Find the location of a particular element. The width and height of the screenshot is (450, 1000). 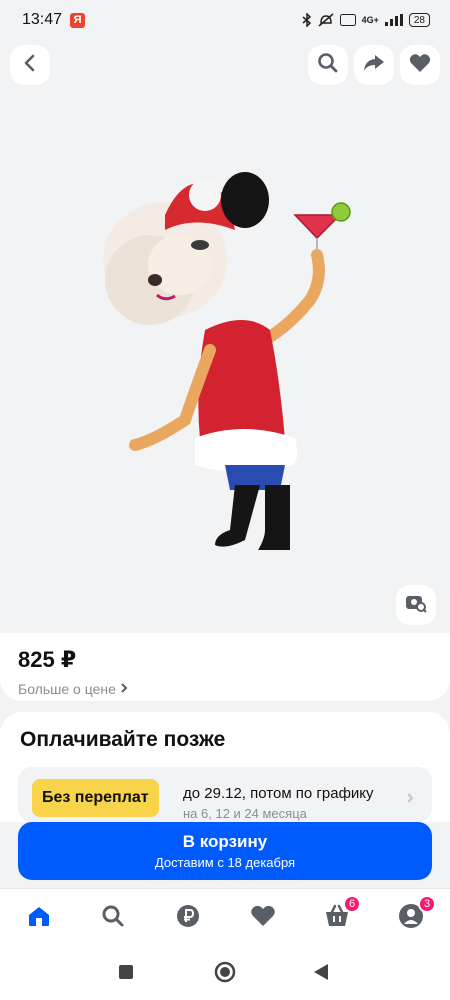

system-nav-bar is located at coordinates (225, 974).